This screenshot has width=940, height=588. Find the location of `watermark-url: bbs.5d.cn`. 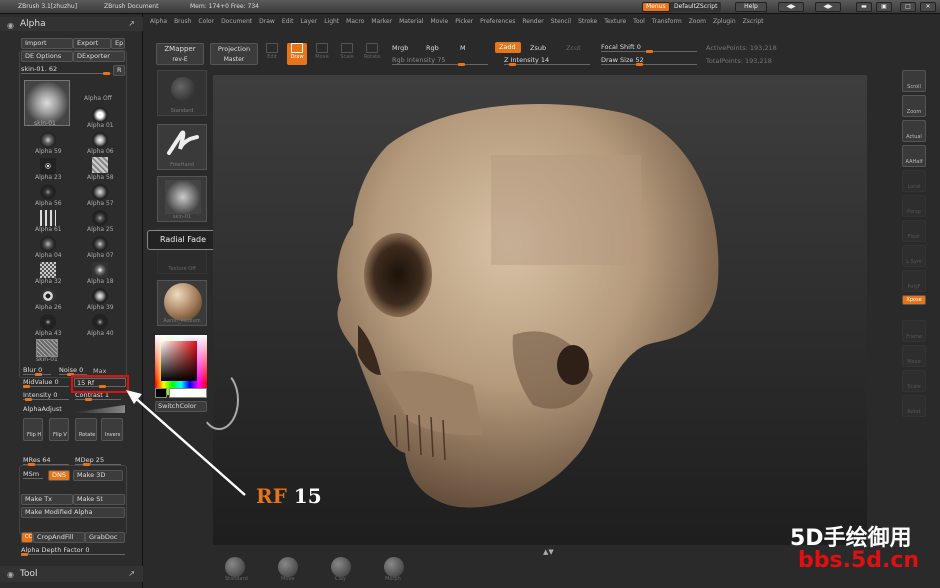

watermark-url: bbs.5d.cn is located at coordinates (859, 560).